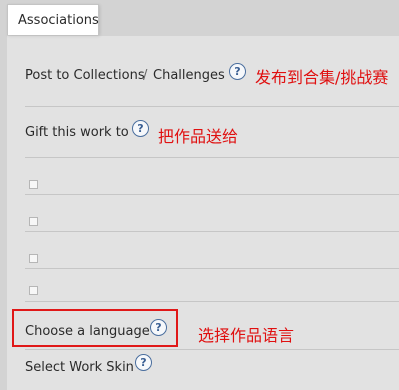 The image size is (399, 390). I want to click on annotation-language: 选择作品语言, so click(246, 335).